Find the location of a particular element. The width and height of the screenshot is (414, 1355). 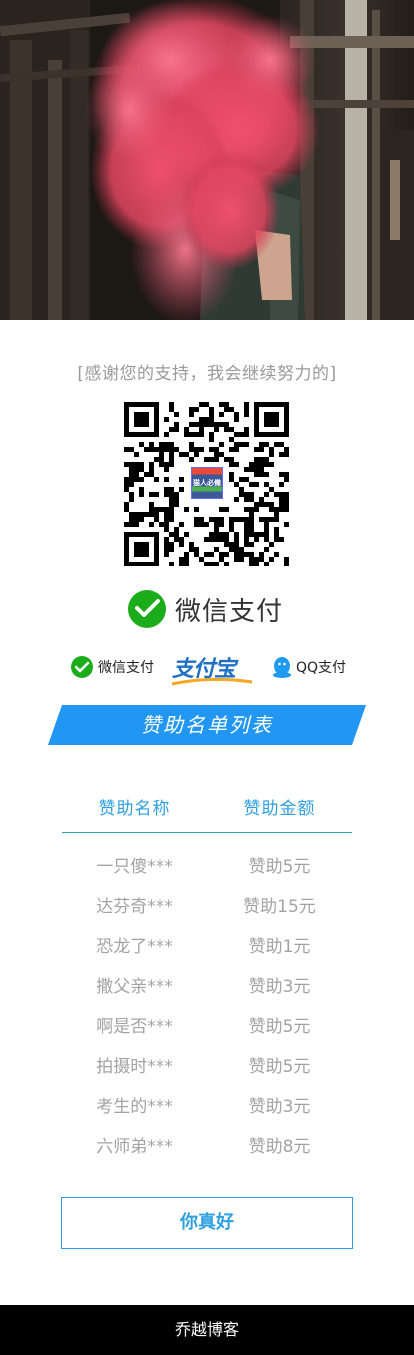

wechat-pay-label: 微信支付 is located at coordinates (229, 611).